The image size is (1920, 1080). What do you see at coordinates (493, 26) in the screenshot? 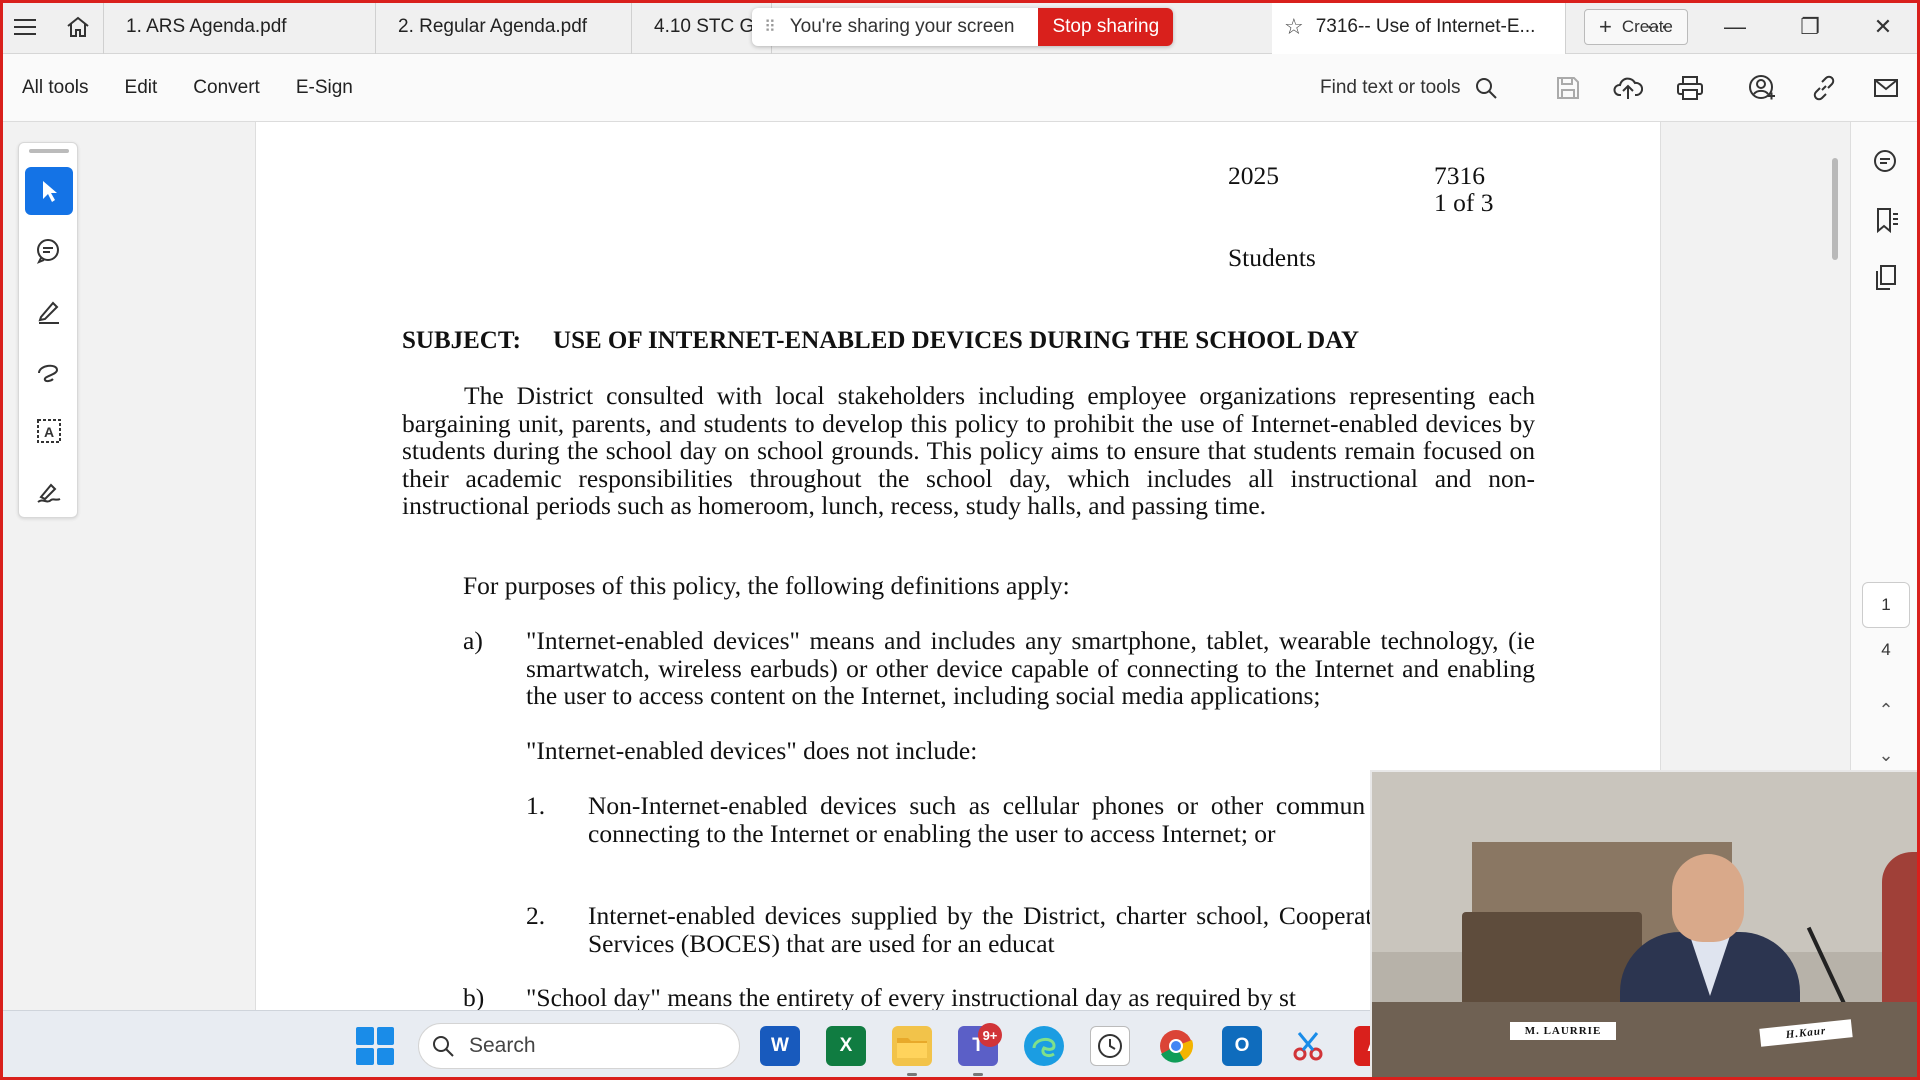
I see `tab-label: 2. Regular Agenda.pdf` at bounding box center [493, 26].